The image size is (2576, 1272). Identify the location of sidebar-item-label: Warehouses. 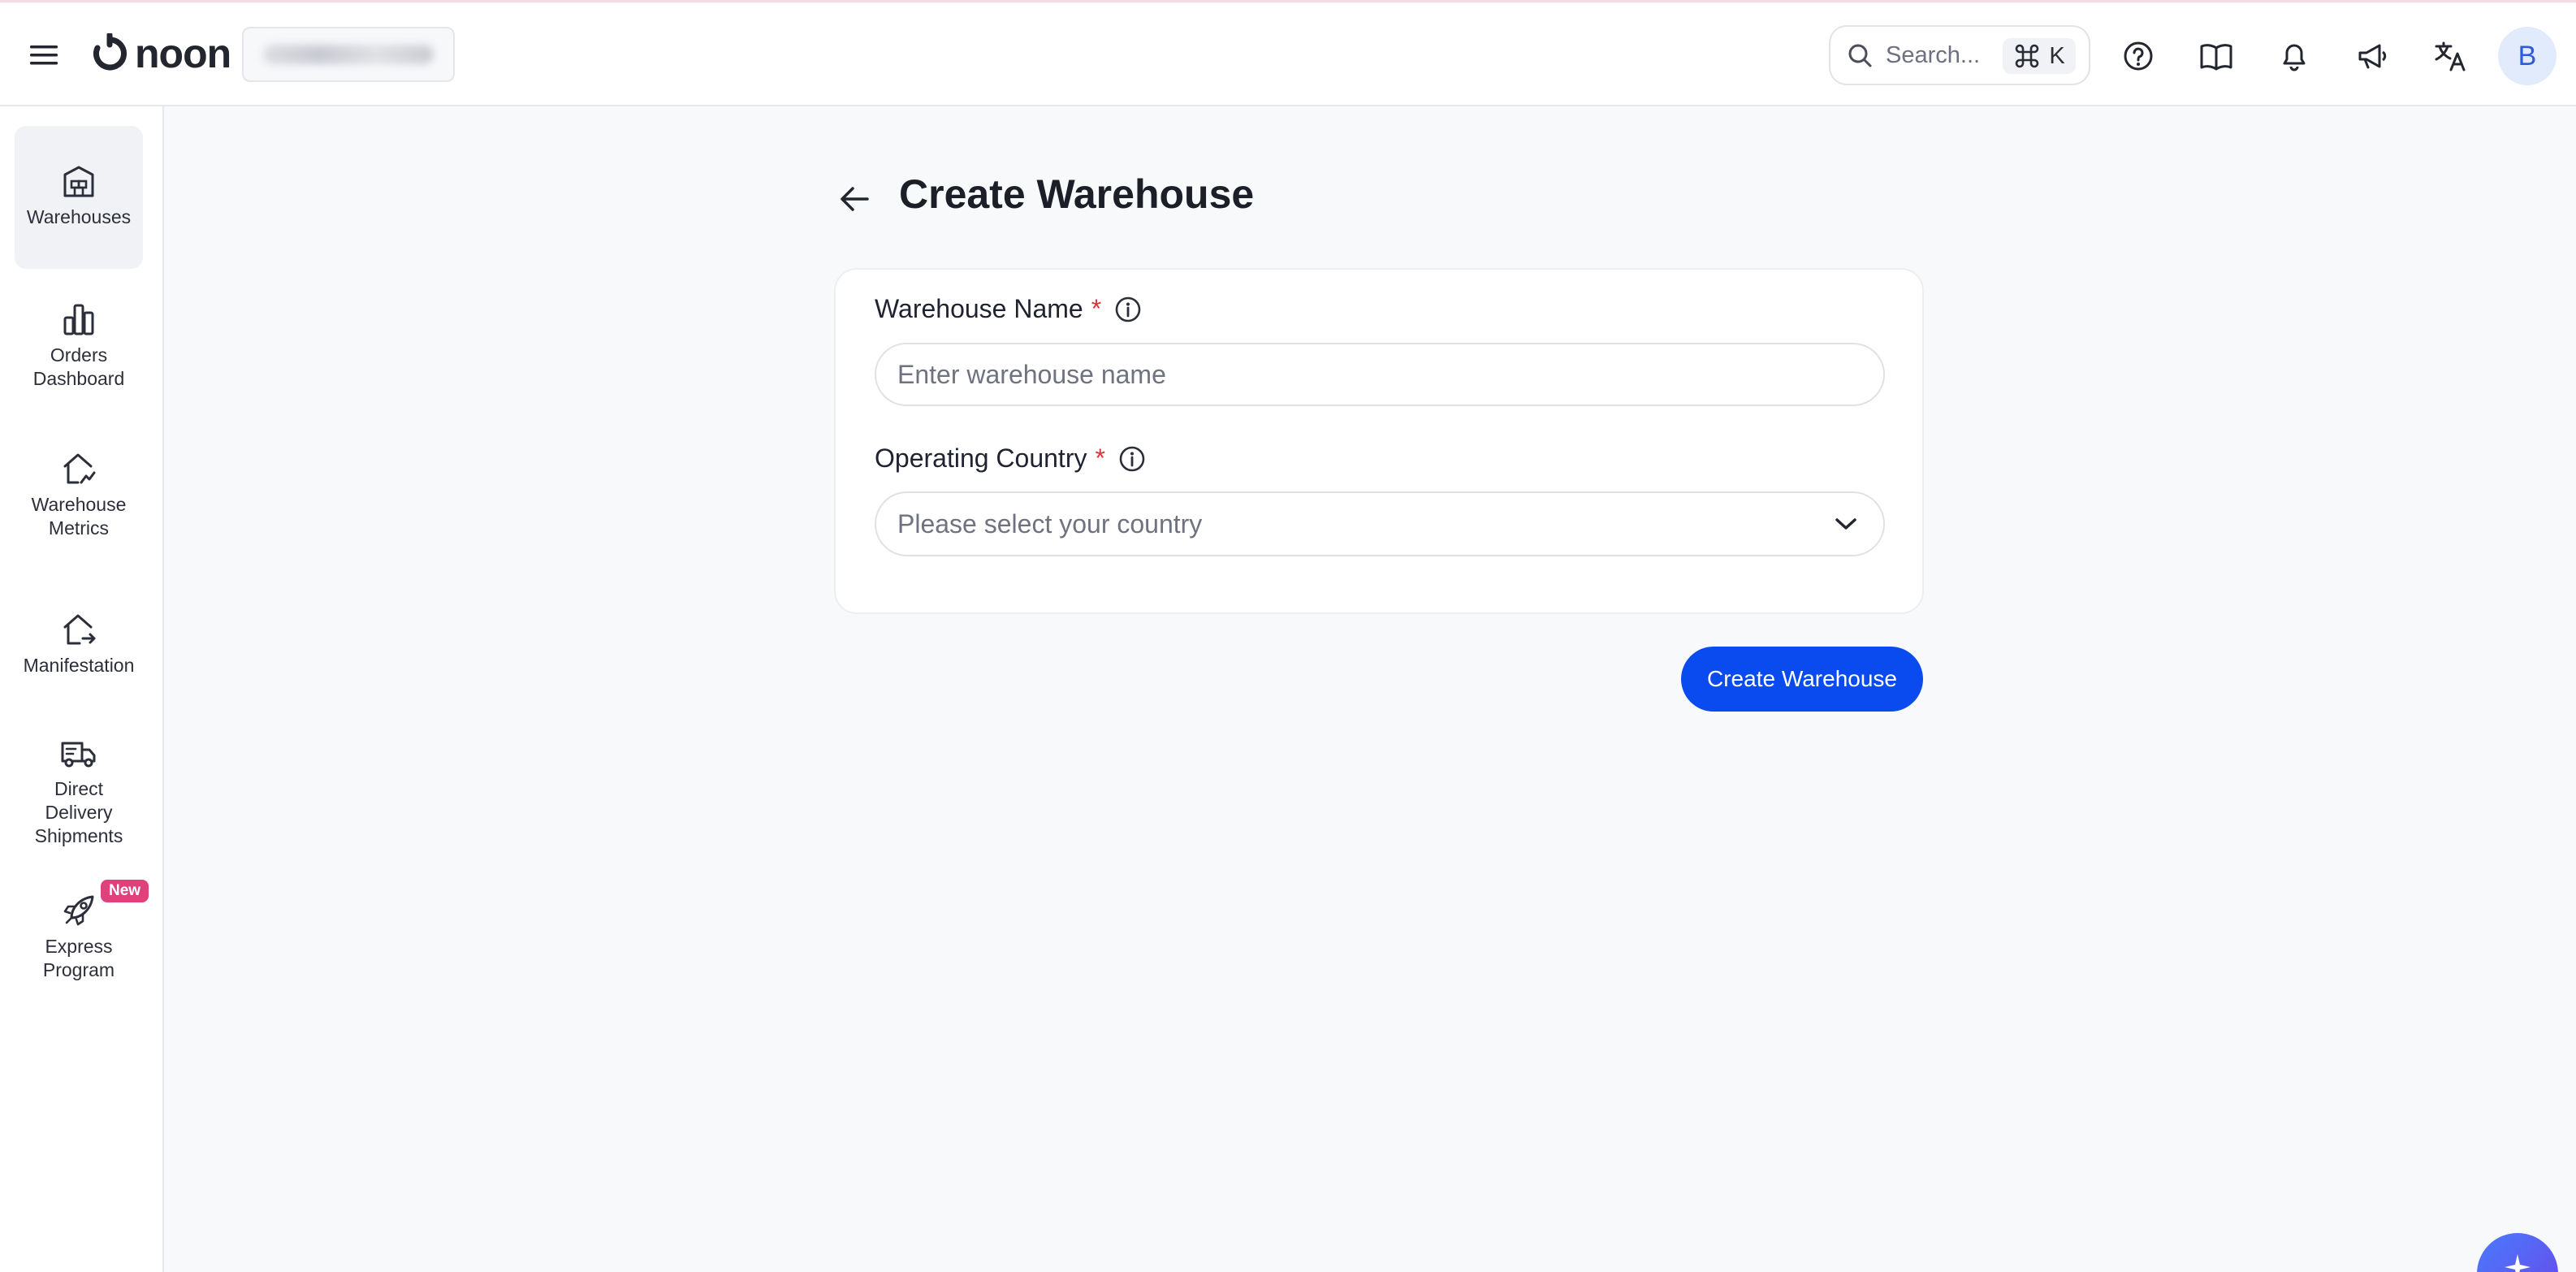
(79, 217).